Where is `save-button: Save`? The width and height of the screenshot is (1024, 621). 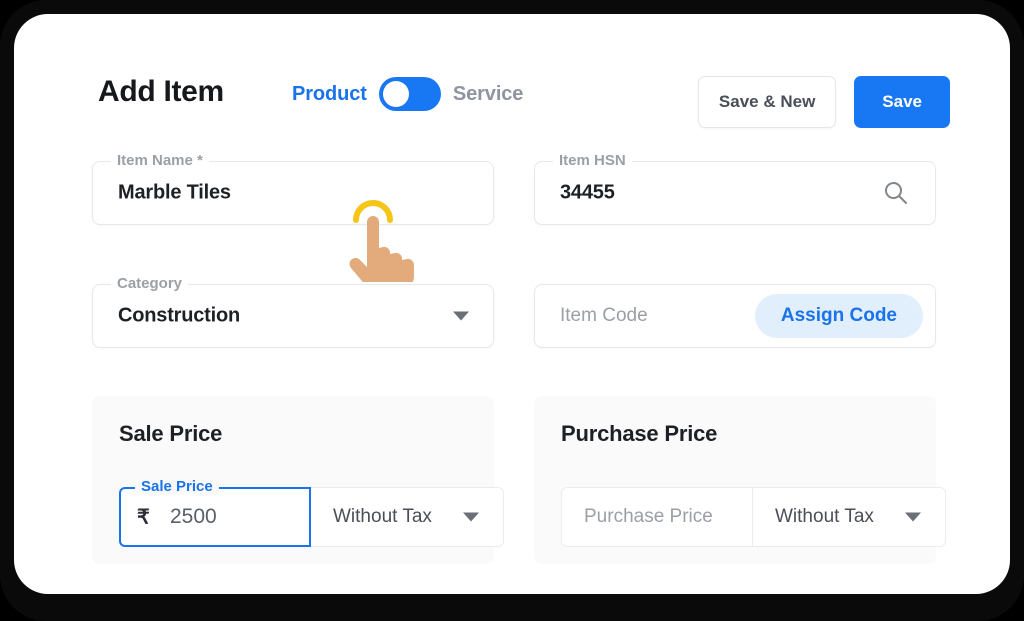 save-button: Save is located at coordinates (902, 102).